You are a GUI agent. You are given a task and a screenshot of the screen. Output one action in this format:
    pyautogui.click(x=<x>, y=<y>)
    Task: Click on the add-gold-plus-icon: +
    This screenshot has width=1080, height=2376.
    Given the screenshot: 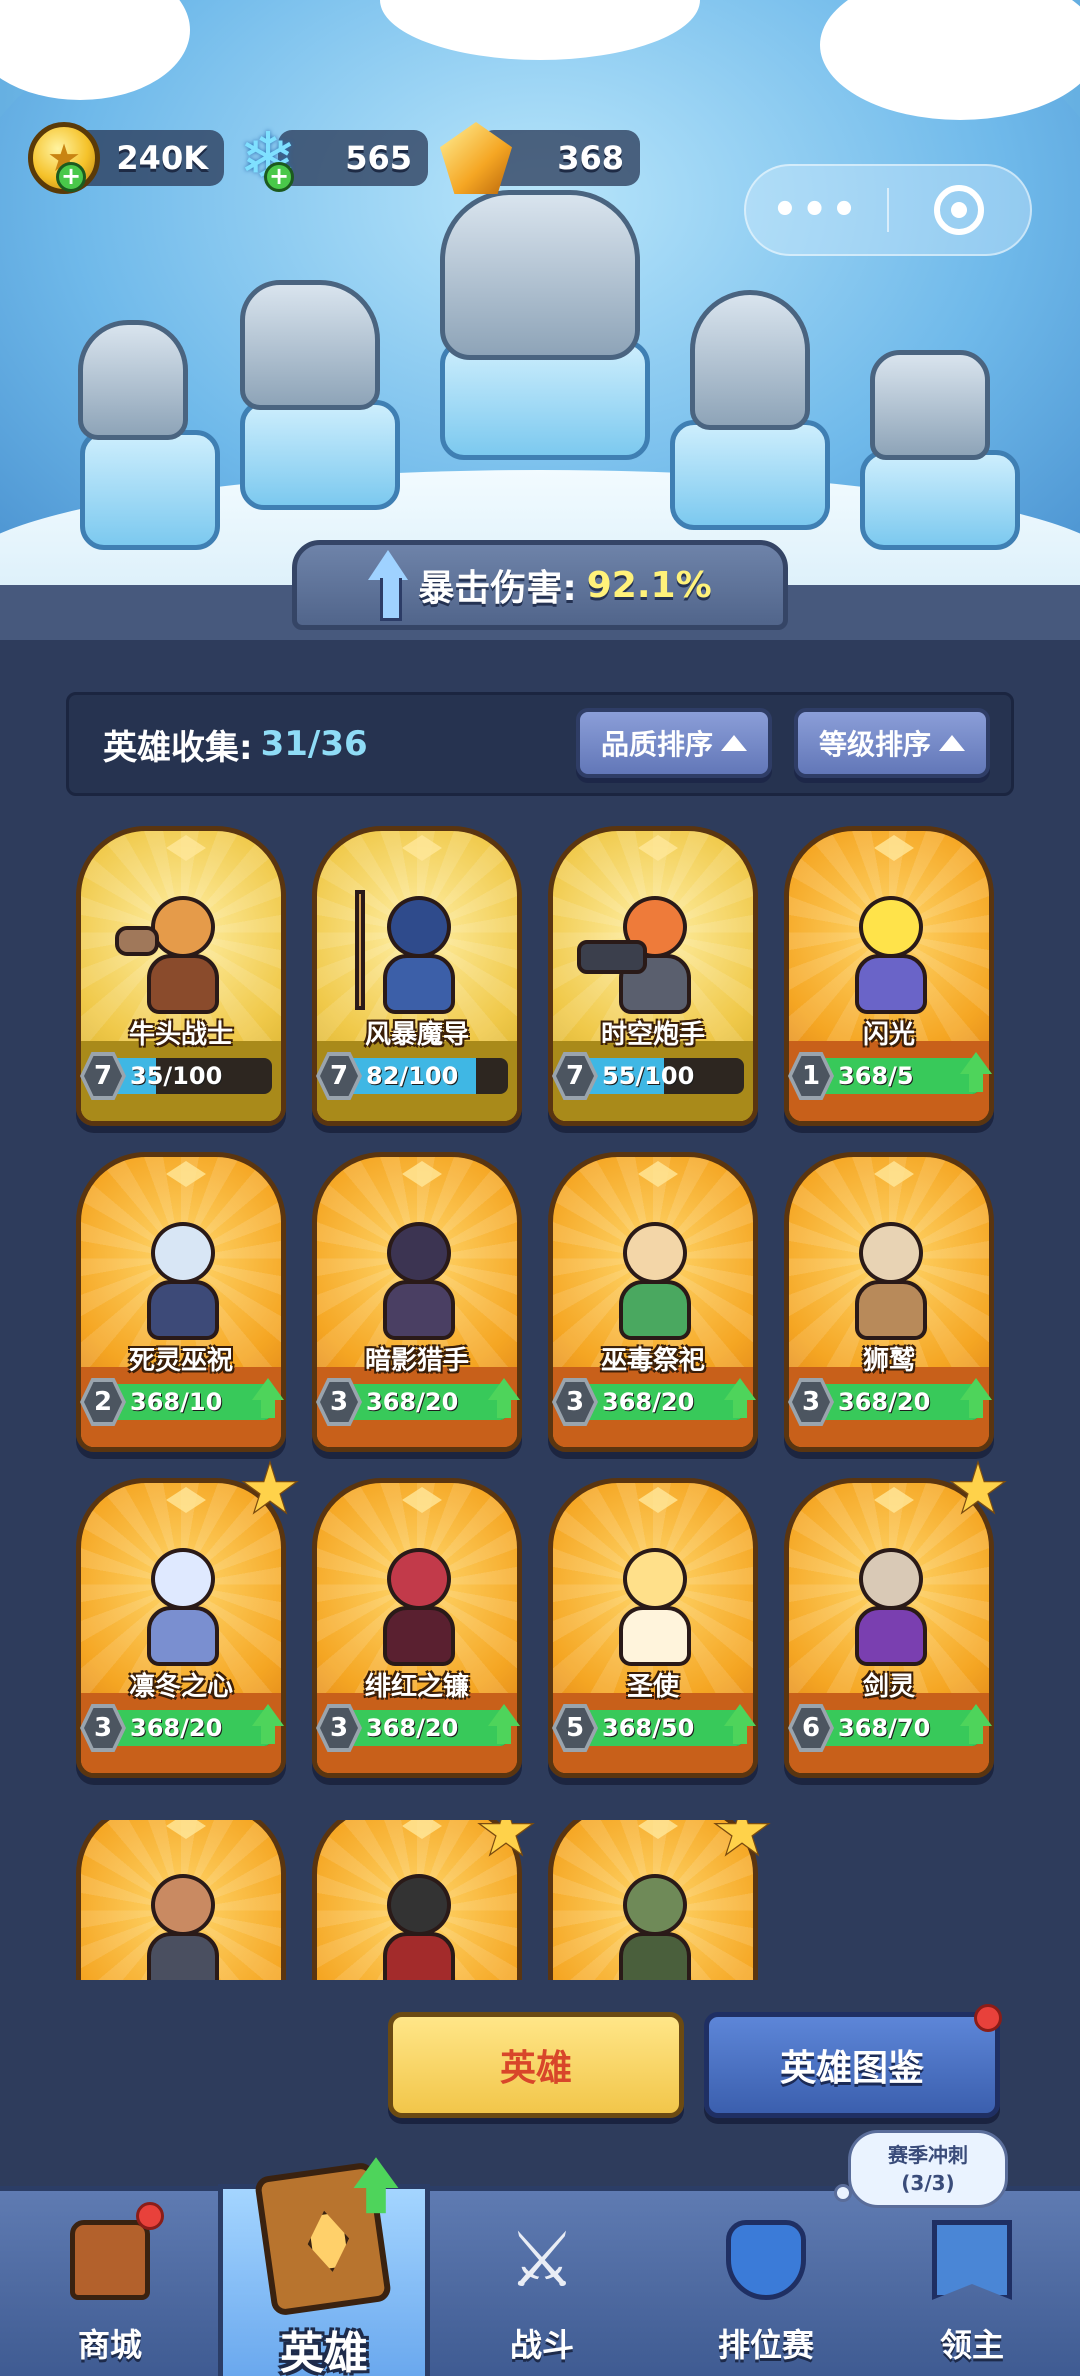 What is the action you would take?
    pyautogui.click(x=71, y=177)
    